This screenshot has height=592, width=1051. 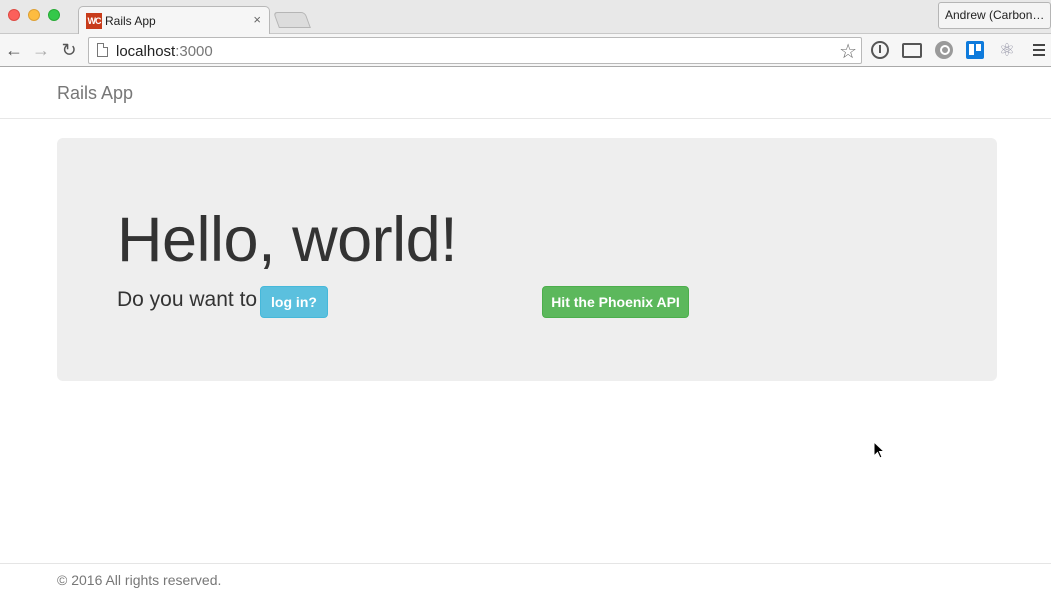 I want to click on url-port: :3000, so click(x=194, y=51).